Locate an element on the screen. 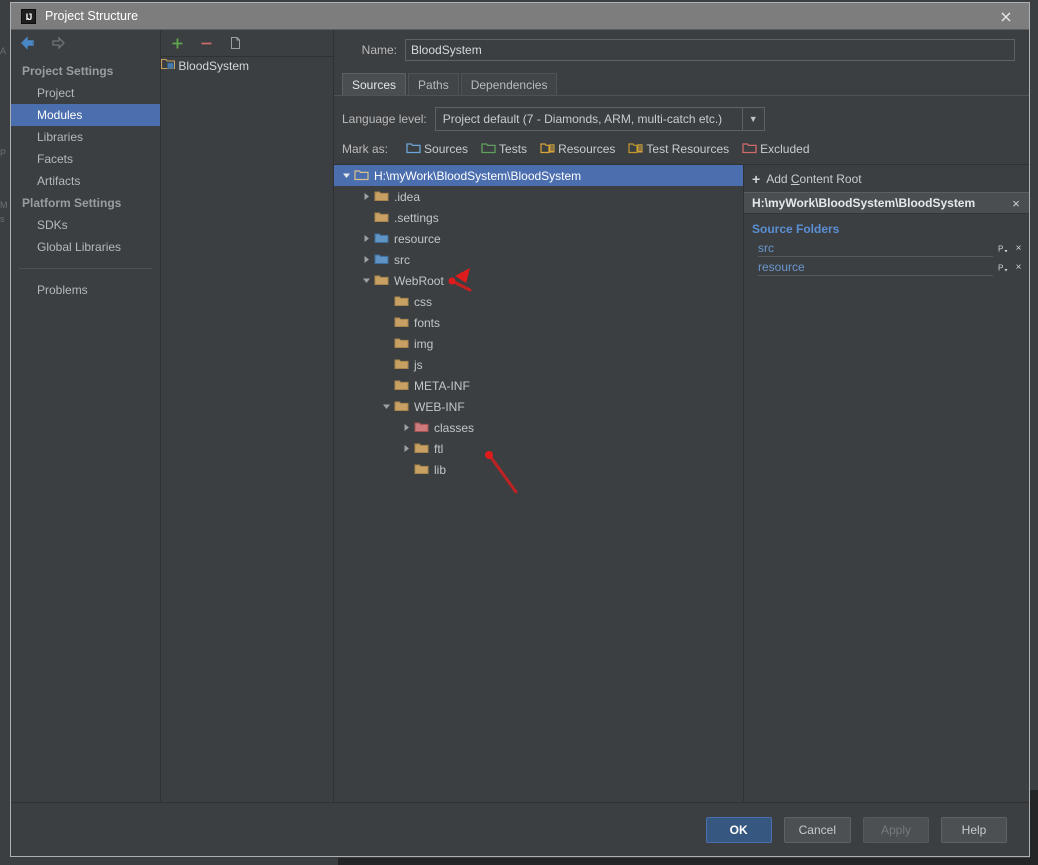 This screenshot has width=1038, height=865. tree-row: css is located at coordinates (538, 301).